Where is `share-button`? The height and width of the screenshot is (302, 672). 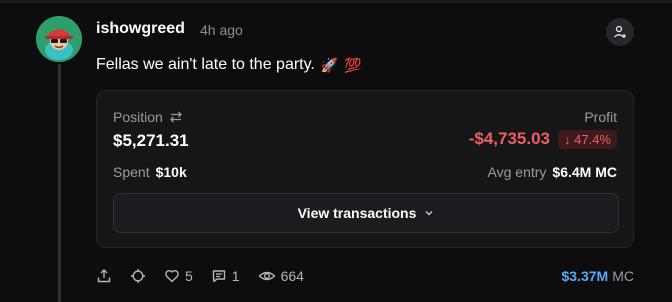 share-button is located at coordinates (104, 276).